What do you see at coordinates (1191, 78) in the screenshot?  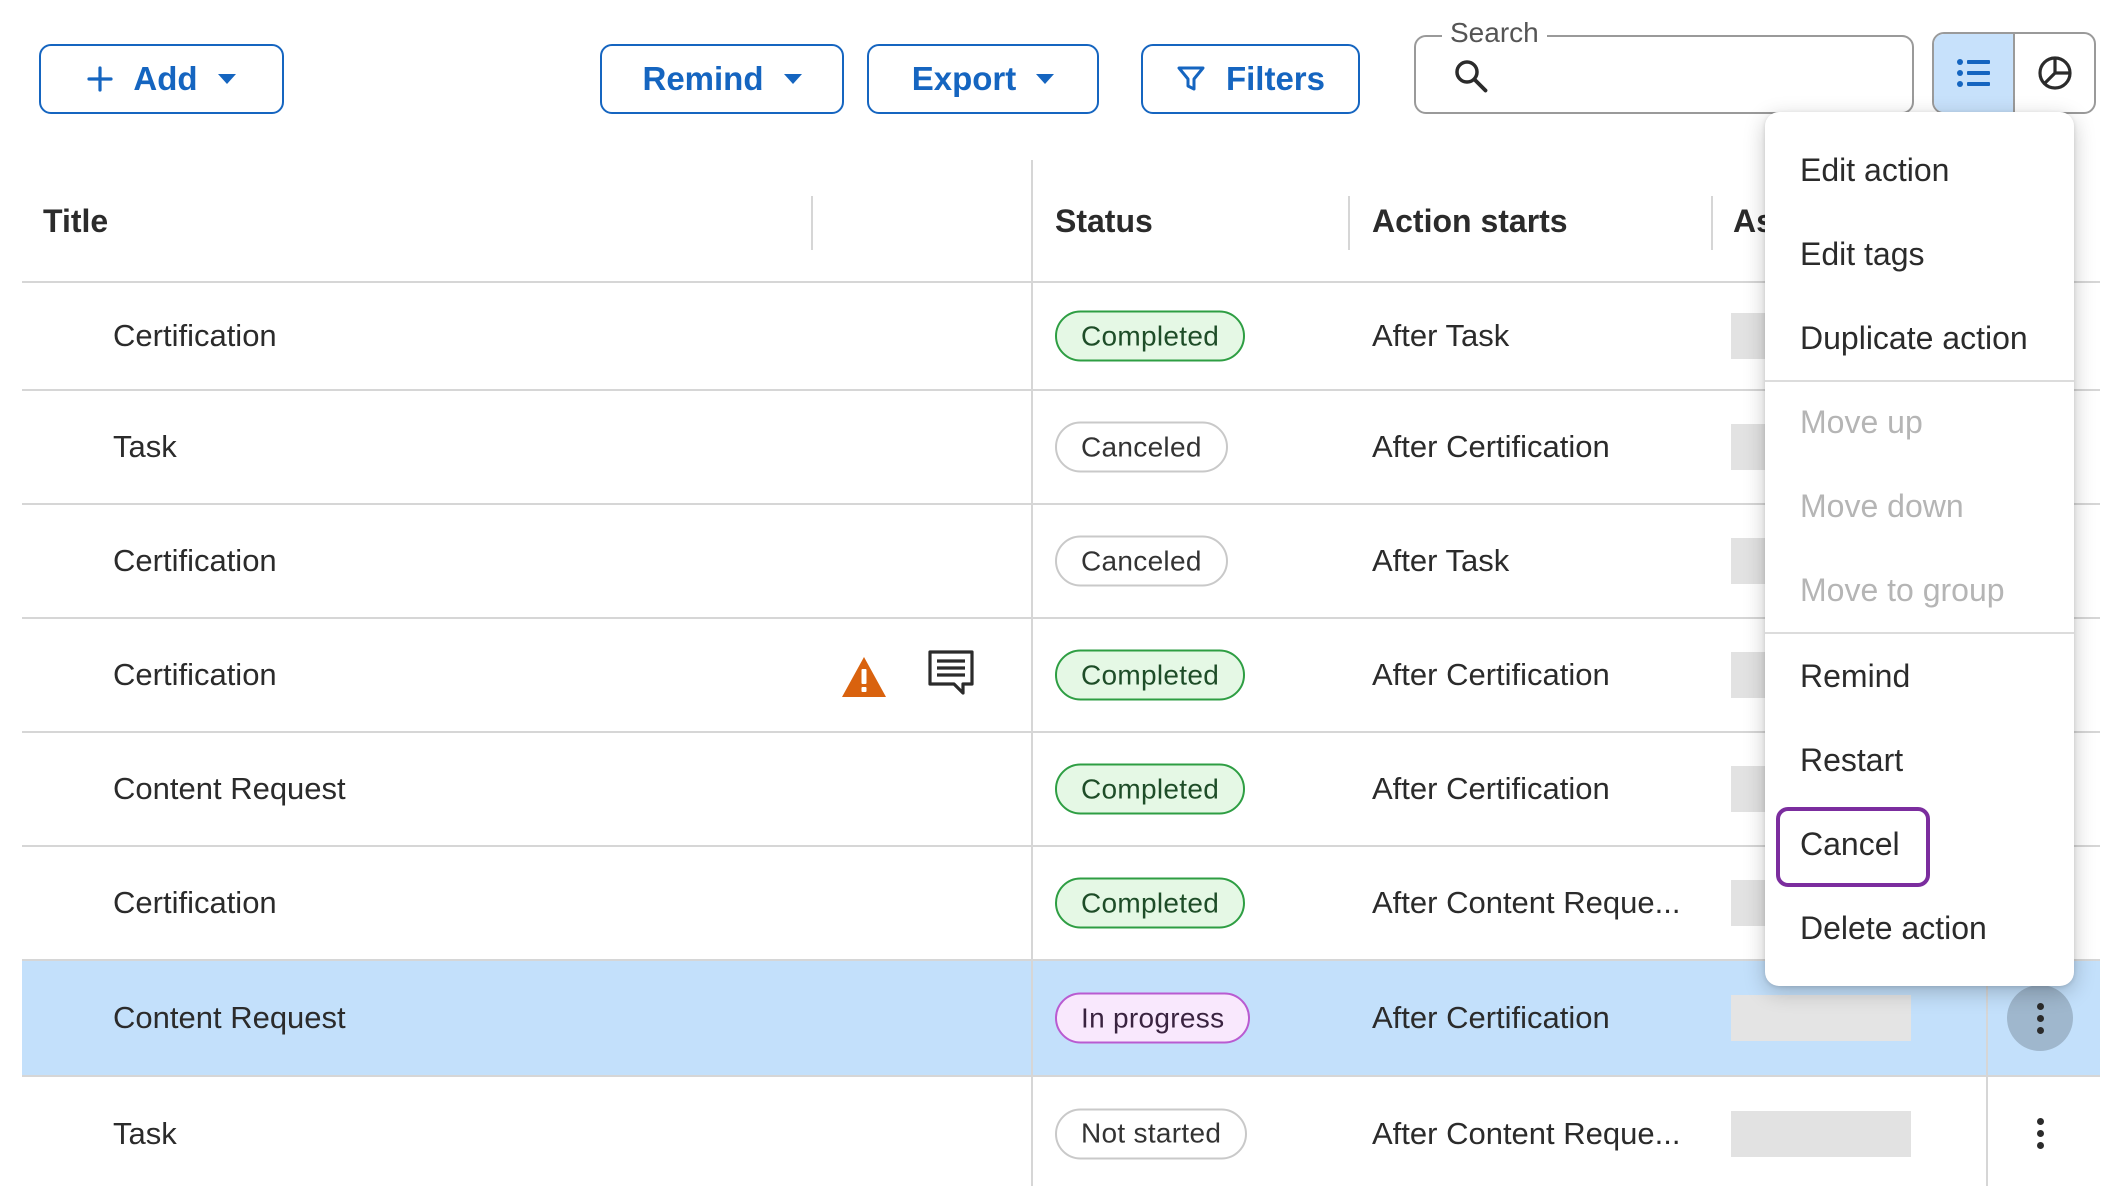 I see `filter-icon` at bounding box center [1191, 78].